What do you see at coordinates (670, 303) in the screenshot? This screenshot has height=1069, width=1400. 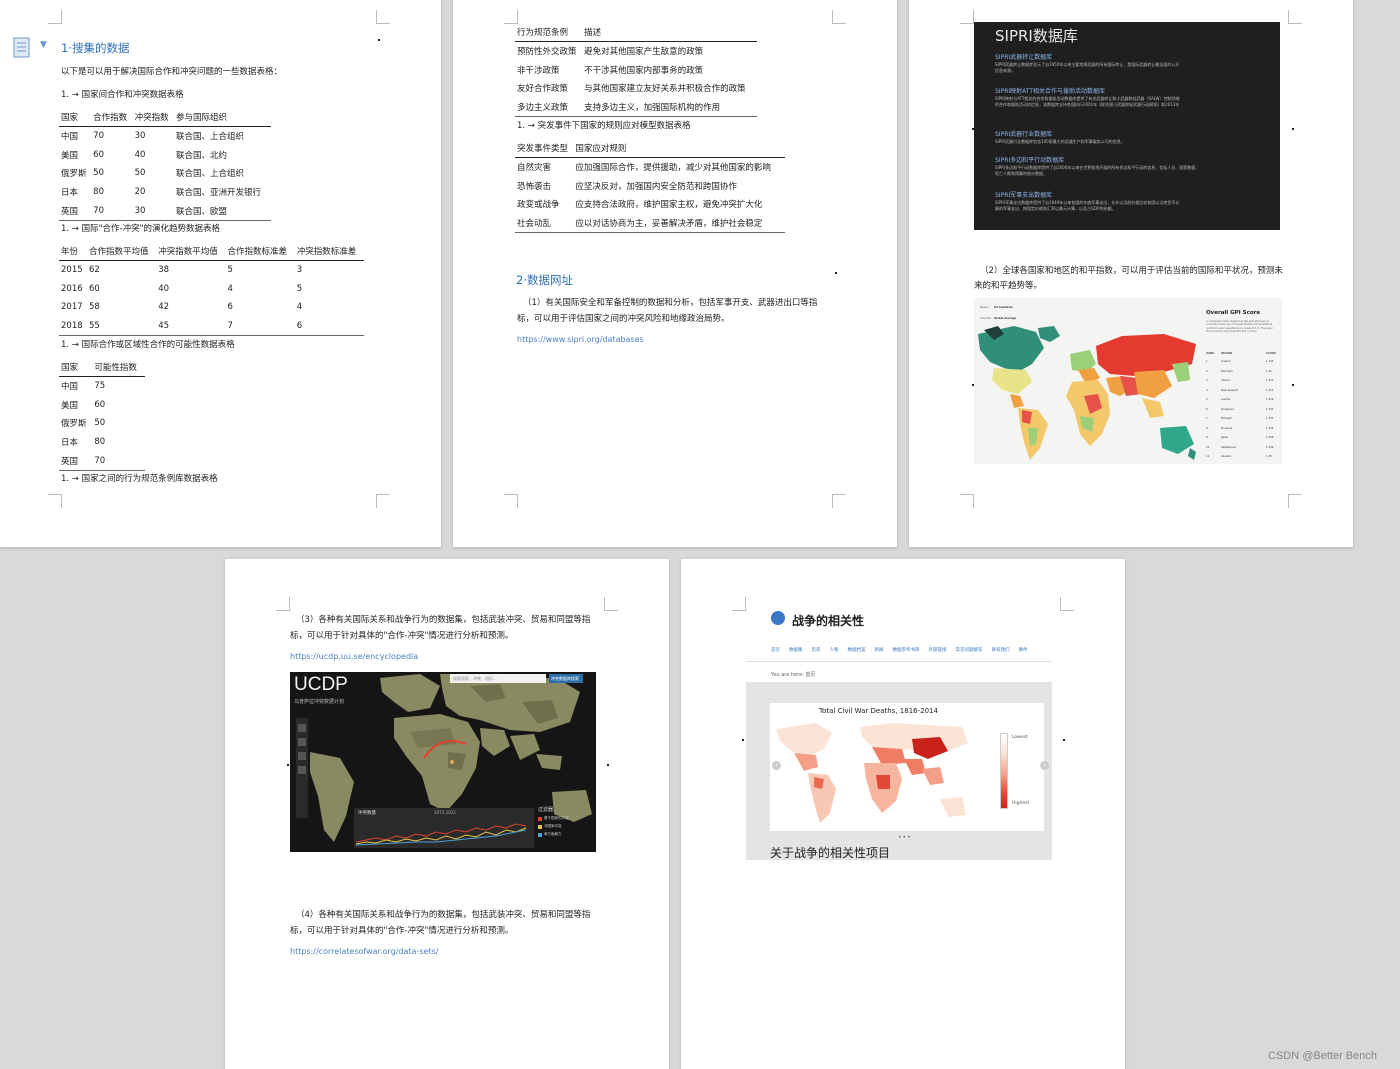 I see `paragraph: （1）有关国际安全和军备控制的数据和分析，包括军事开支、武器进出口等指` at bounding box center [670, 303].